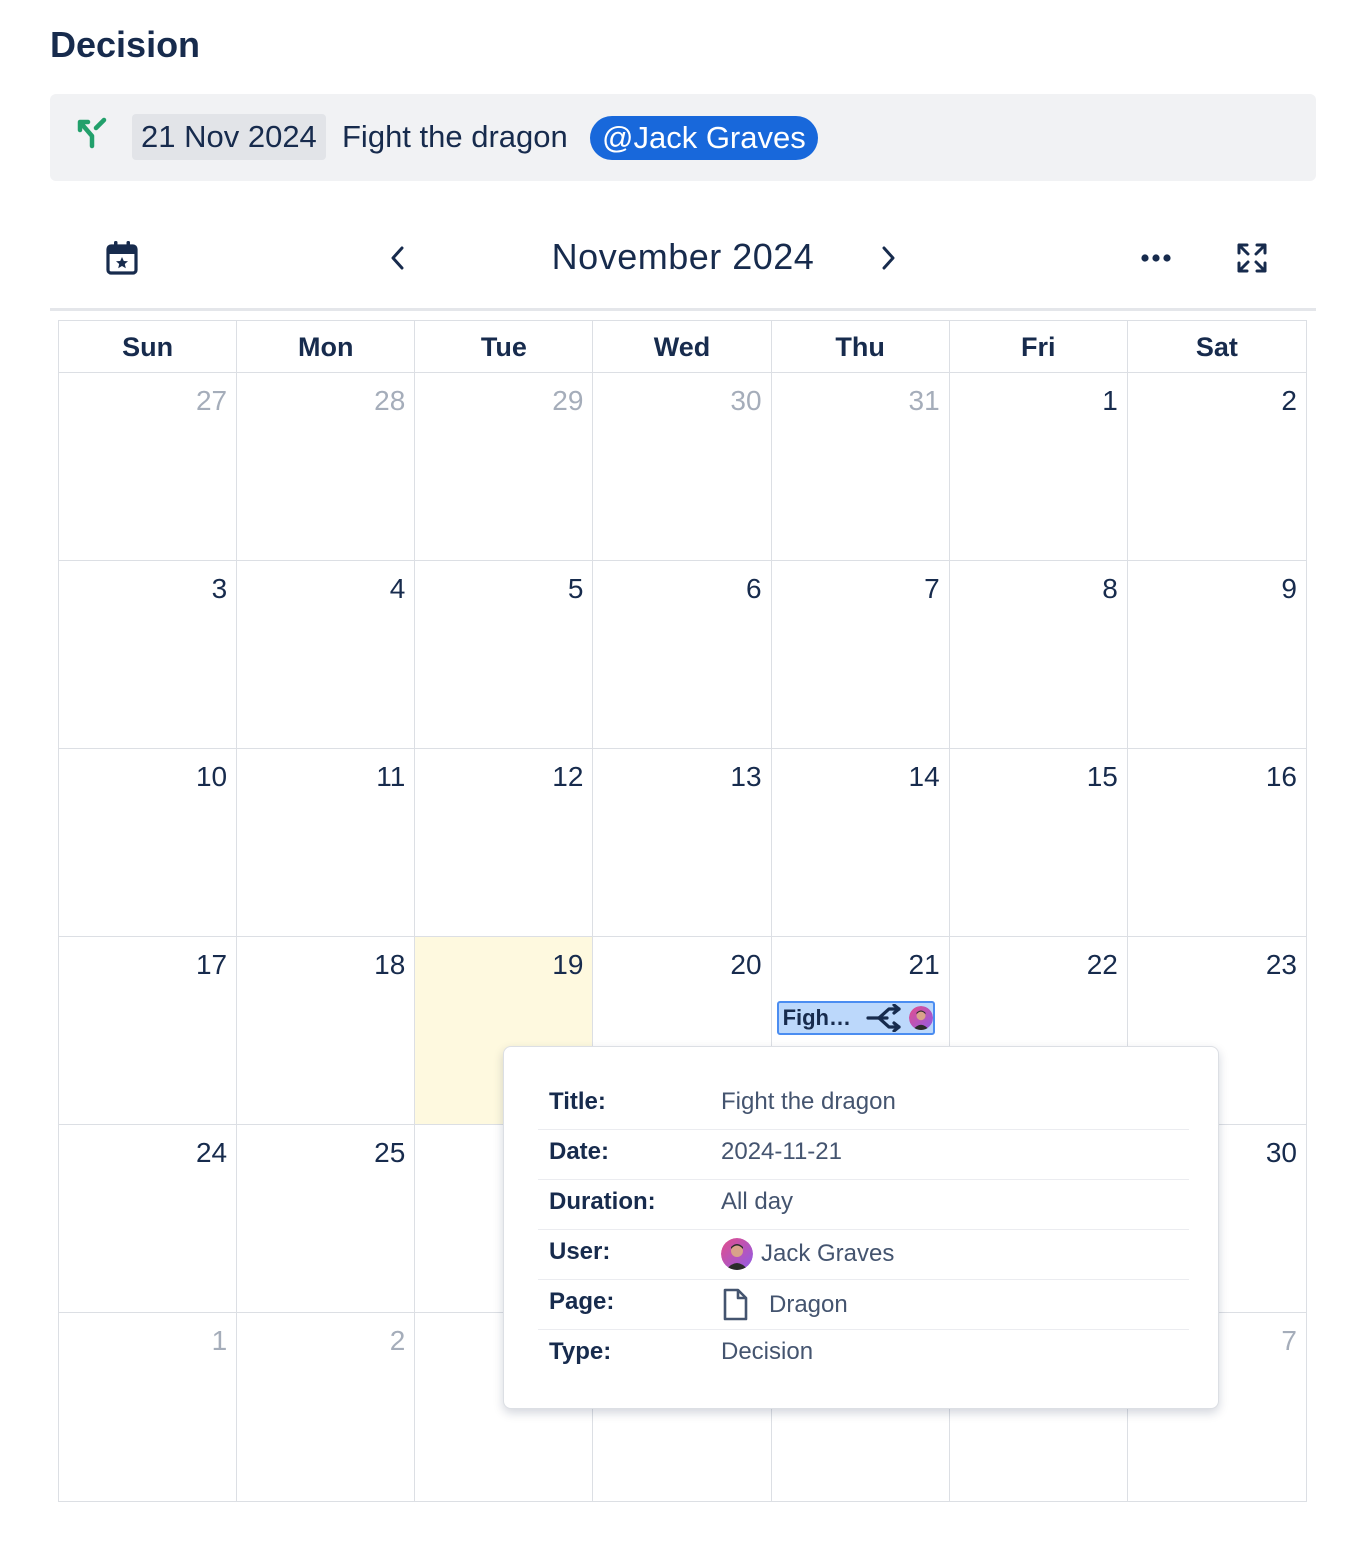 The height and width of the screenshot is (1558, 1370). I want to click on day-number: 10, so click(211, 776).